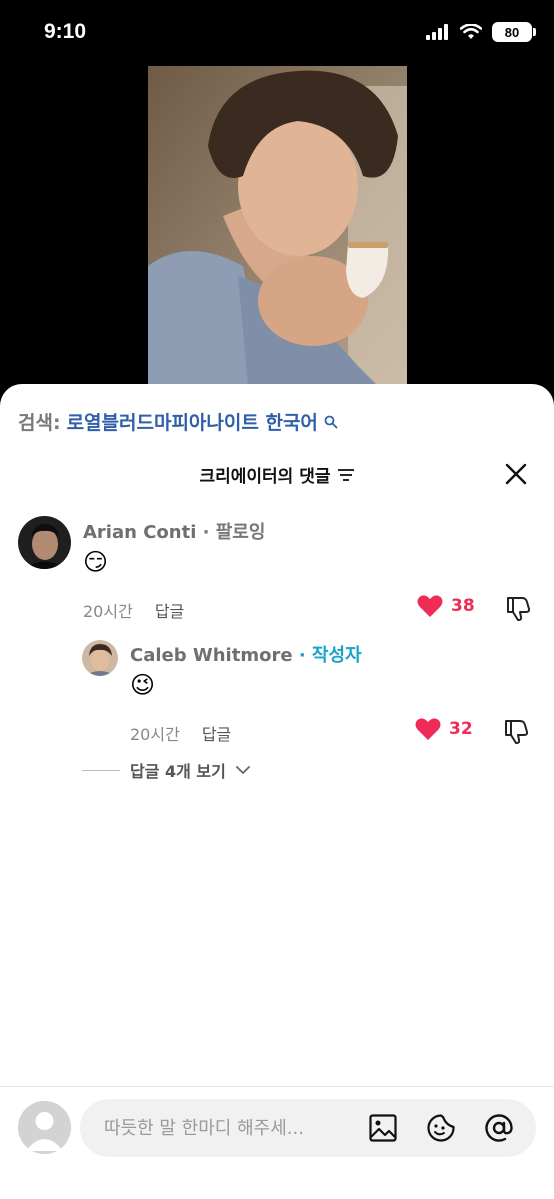  I want to click on close-icon, so click(516, 474).